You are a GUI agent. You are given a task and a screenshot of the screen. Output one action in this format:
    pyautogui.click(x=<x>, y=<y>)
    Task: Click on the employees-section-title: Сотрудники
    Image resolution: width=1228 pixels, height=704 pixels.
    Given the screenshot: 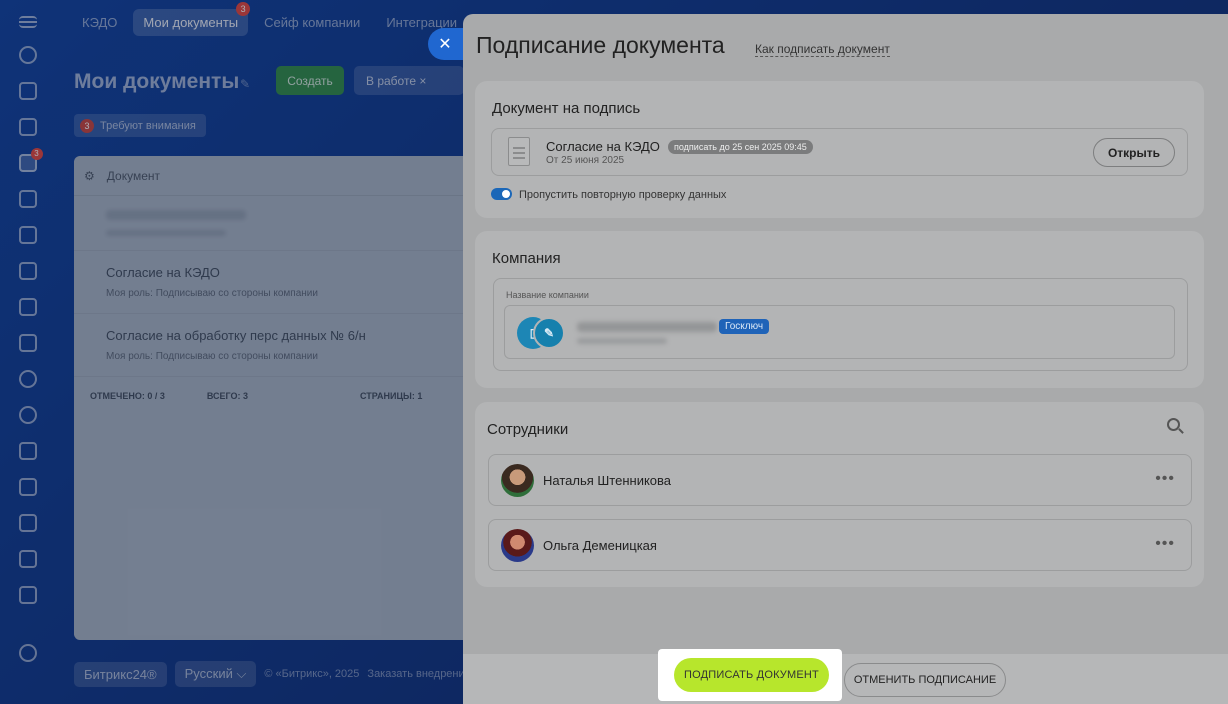 What is the action you would take?
    pyautogui.click(x=528, y=429)
    